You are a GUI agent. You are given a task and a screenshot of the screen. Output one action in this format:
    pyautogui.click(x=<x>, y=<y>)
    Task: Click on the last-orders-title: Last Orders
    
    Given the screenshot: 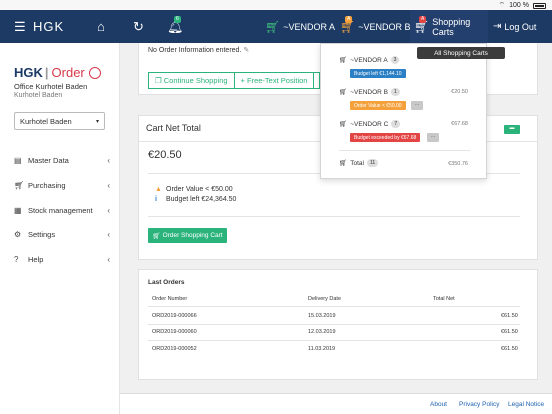 What is the action you would take?
    pyautogui.click(x=166, y=282)
    